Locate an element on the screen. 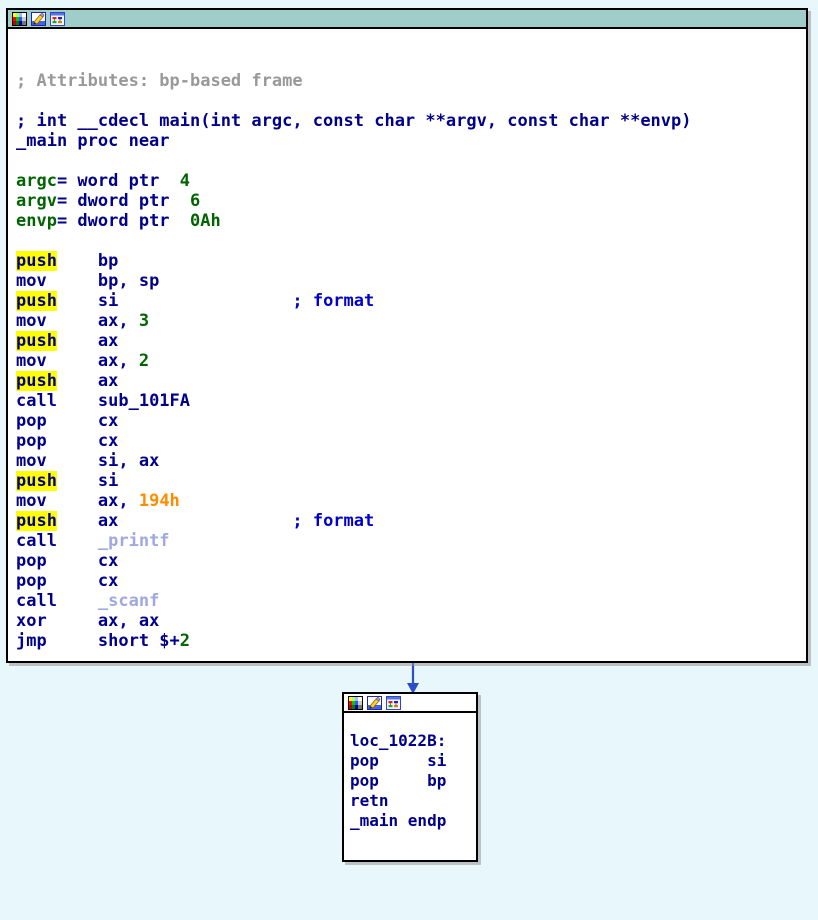  code-token: _main proc near is located at coordinates (93, 141).